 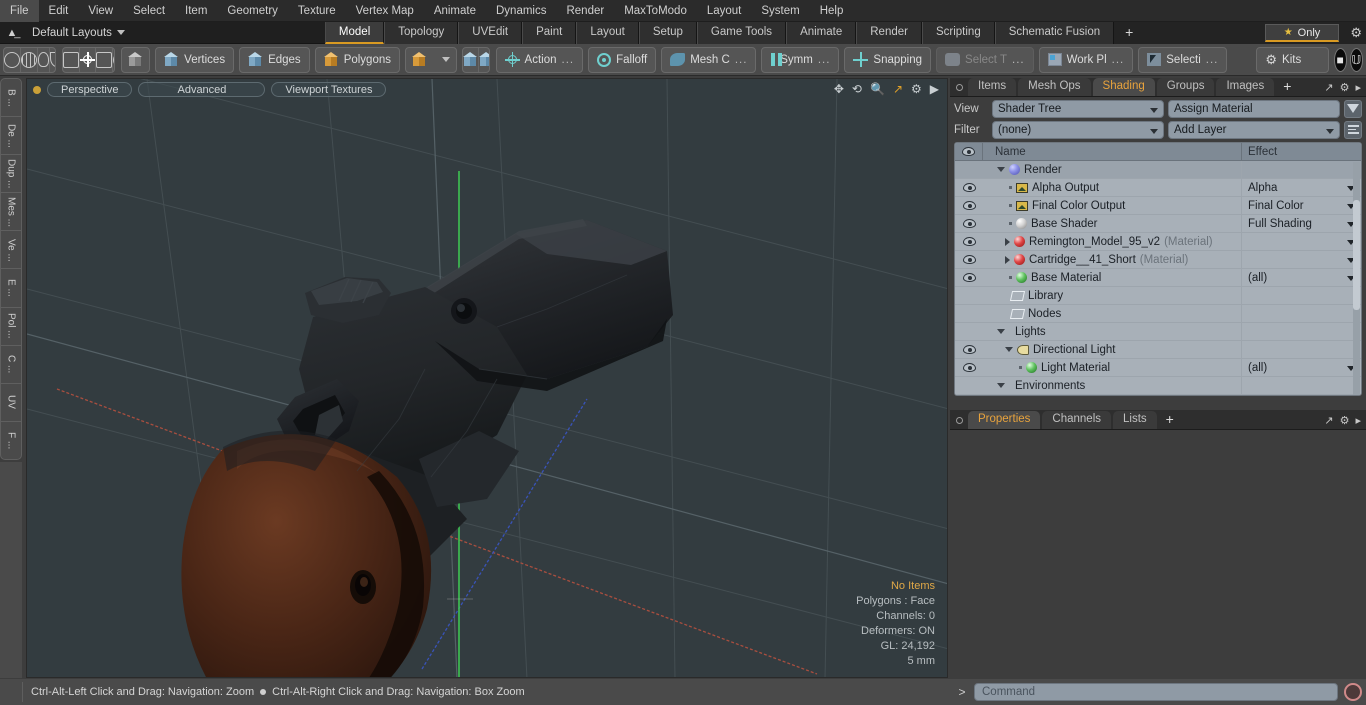 I want to click on mode-polygons-button: Polygons, so click(x=357, y=59).